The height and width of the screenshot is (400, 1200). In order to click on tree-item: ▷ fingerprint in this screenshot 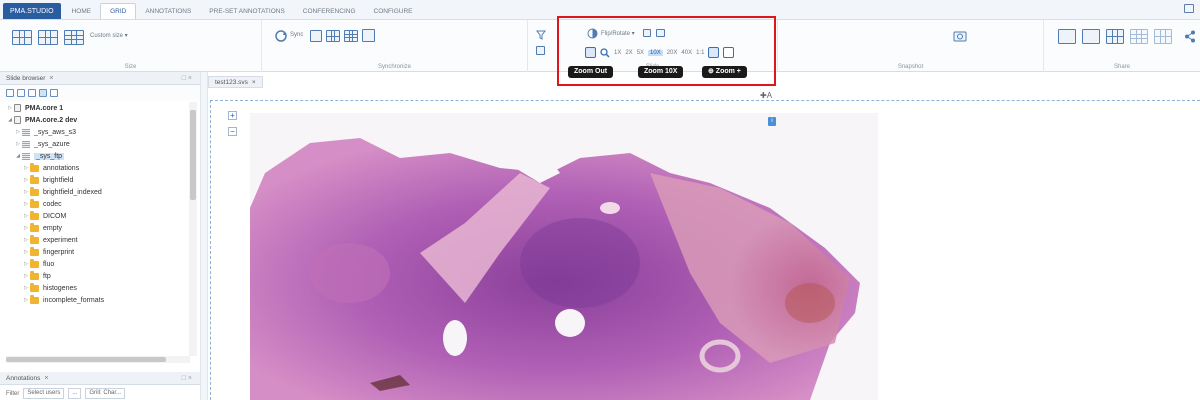, I will do `click(95, 252)`.